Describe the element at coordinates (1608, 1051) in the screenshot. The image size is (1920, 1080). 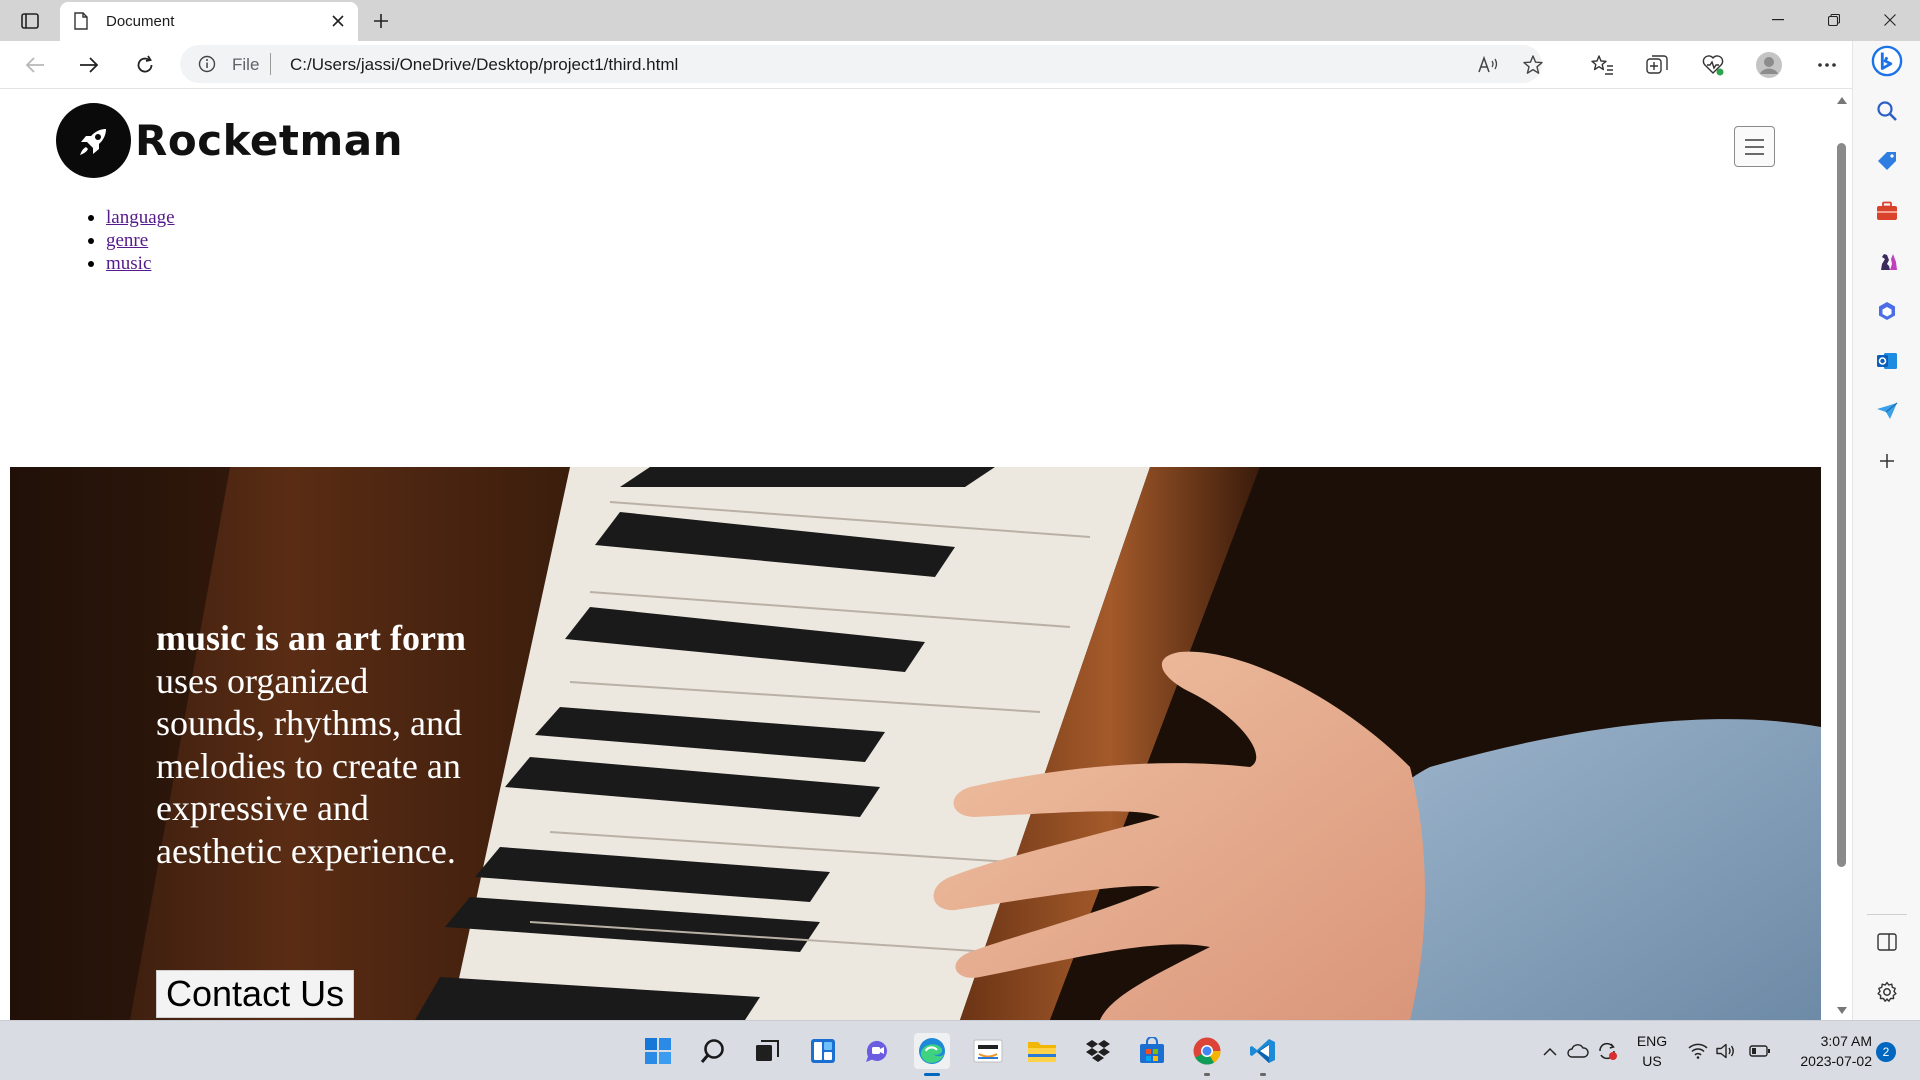
I see `sync-alert-icon` at that location.